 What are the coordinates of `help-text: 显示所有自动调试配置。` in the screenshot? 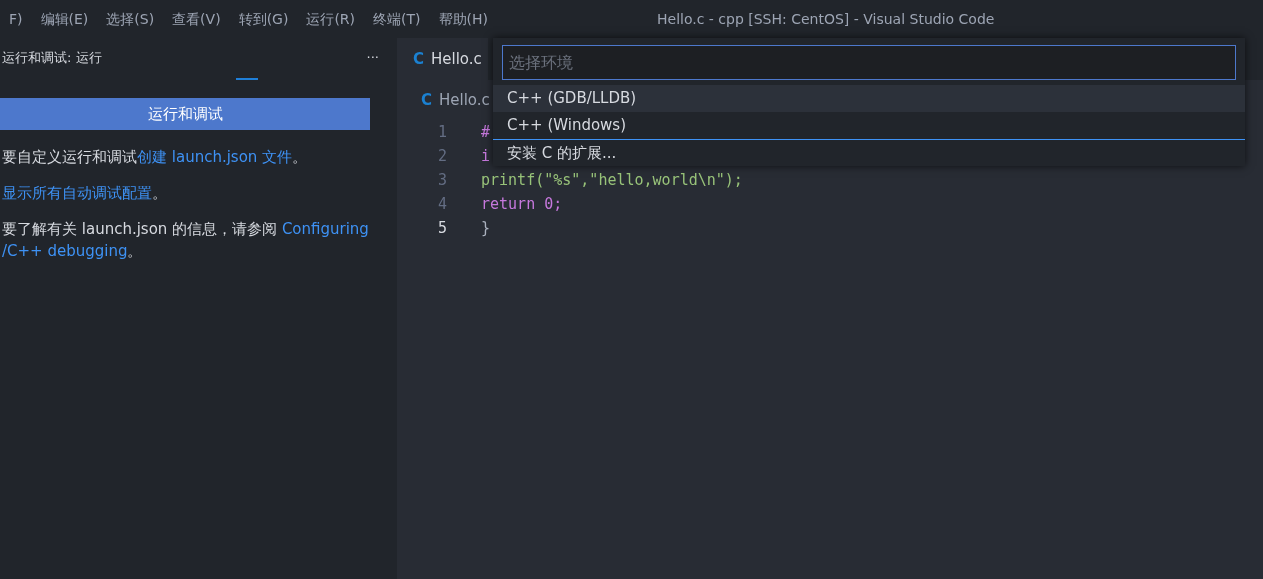 It's located at (85, 193).